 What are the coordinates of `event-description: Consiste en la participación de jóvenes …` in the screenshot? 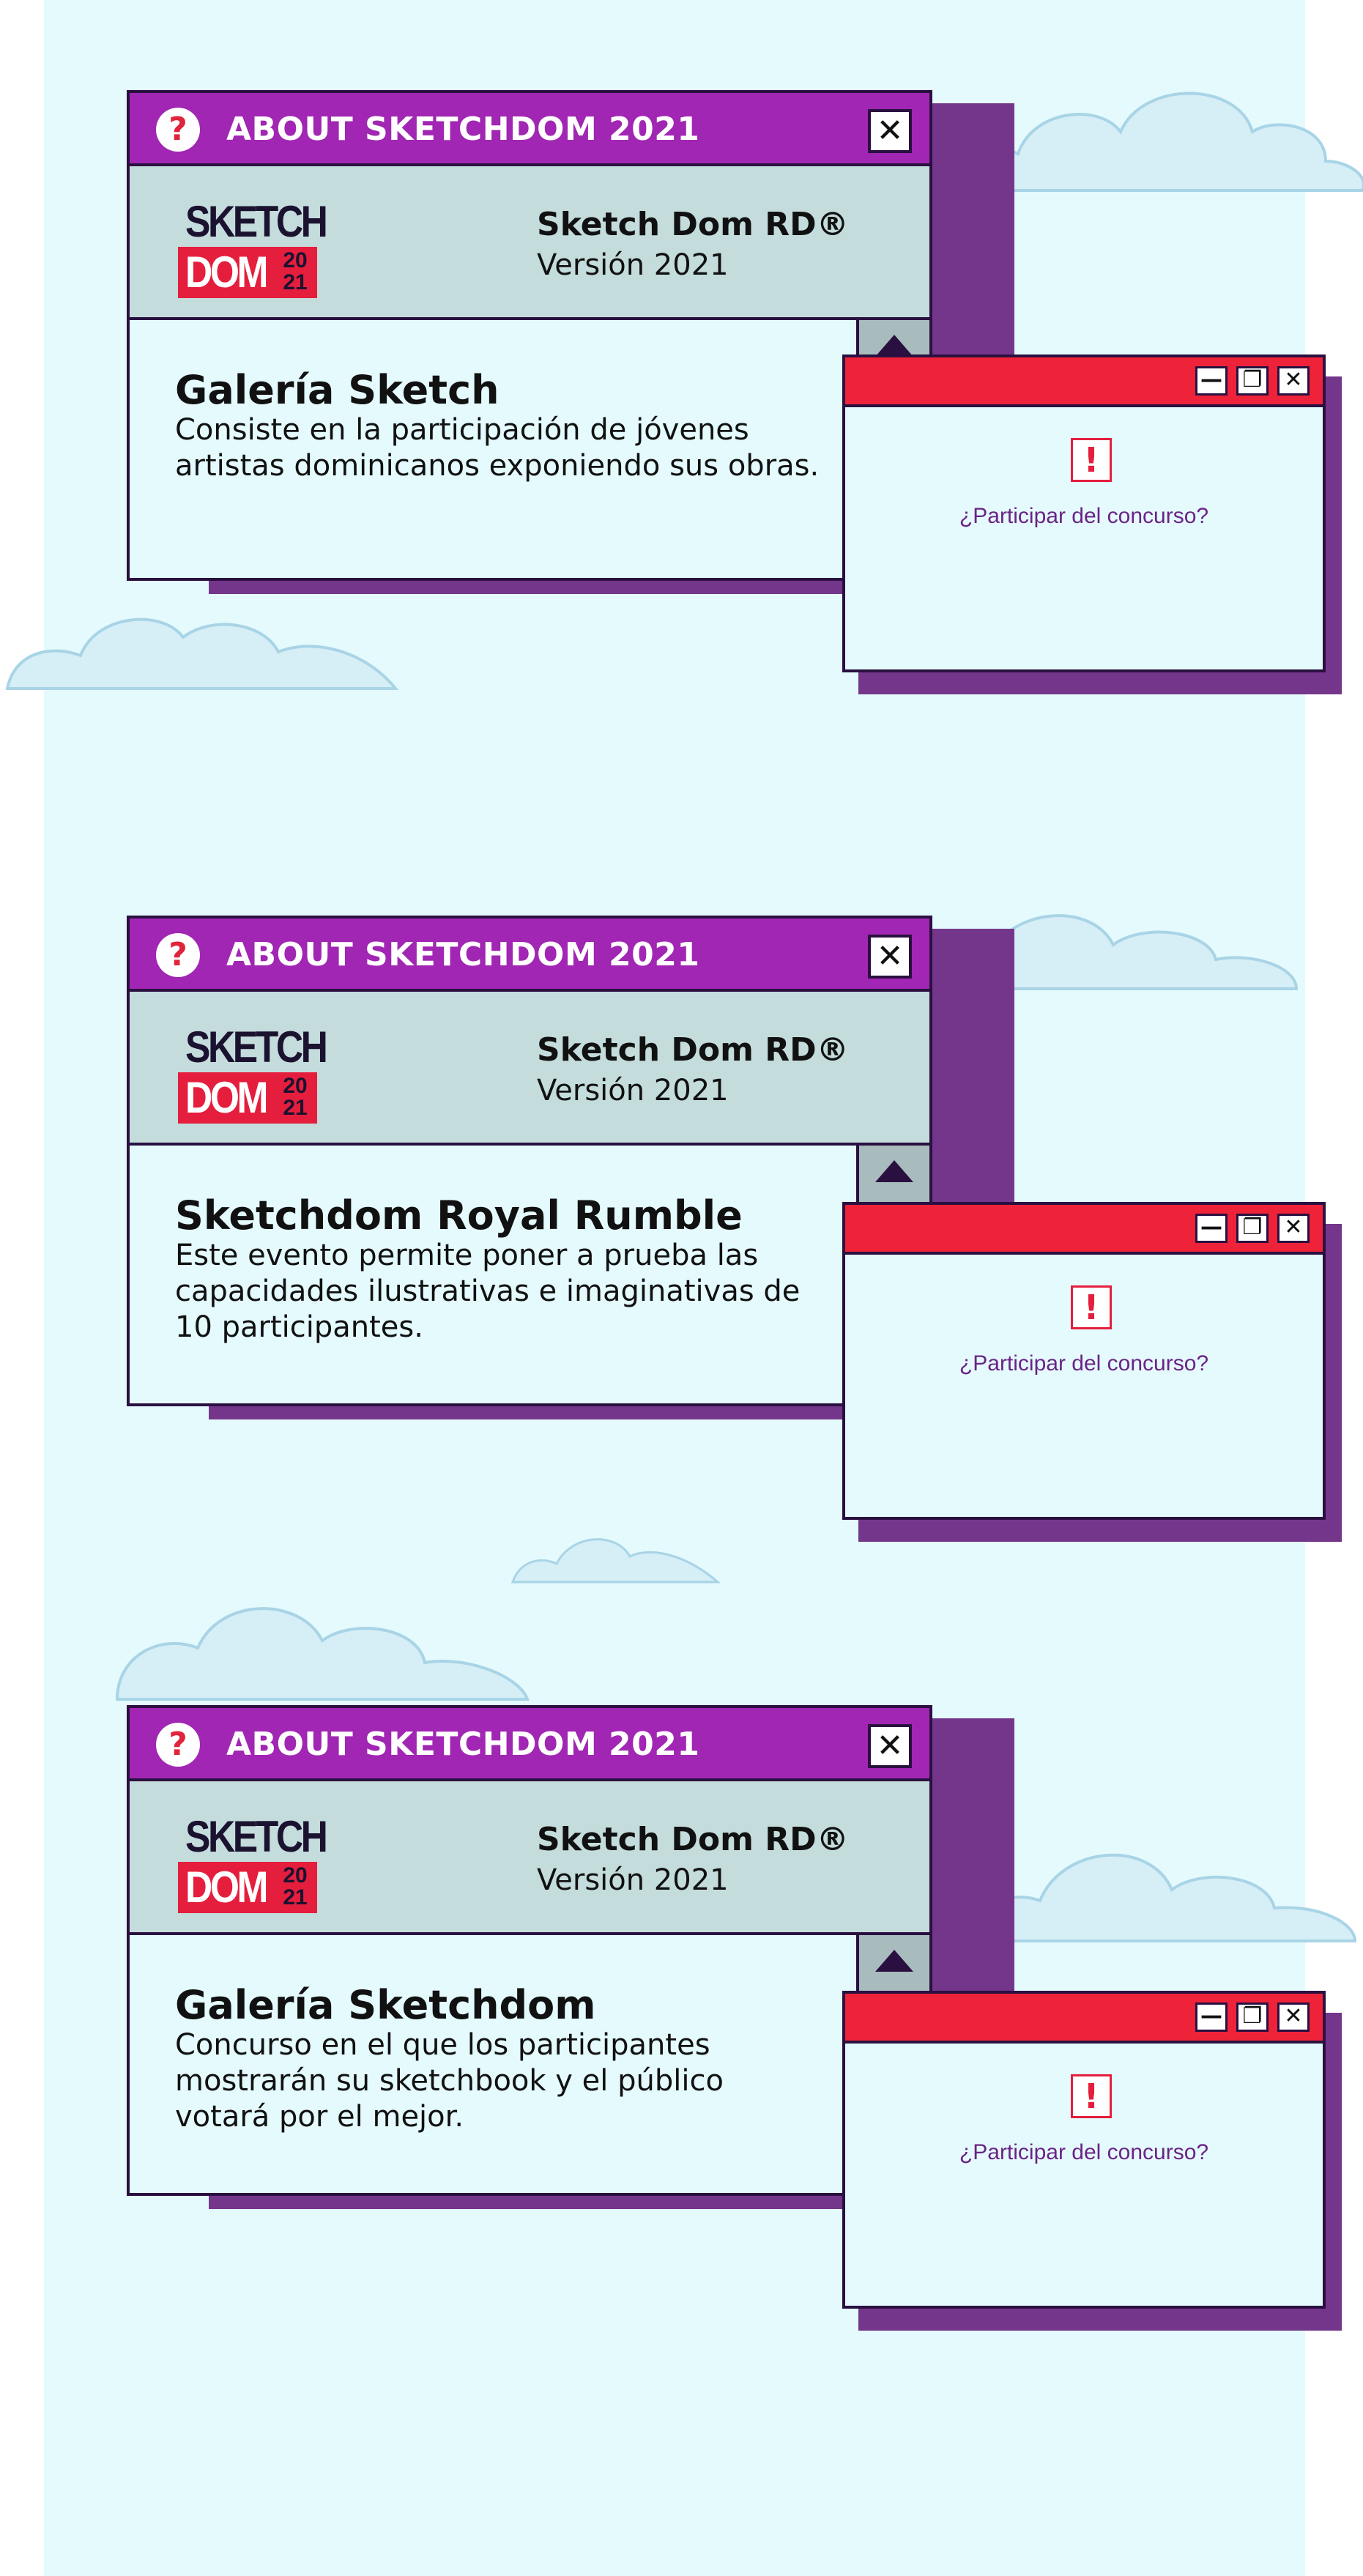 It's located at (497, 448).